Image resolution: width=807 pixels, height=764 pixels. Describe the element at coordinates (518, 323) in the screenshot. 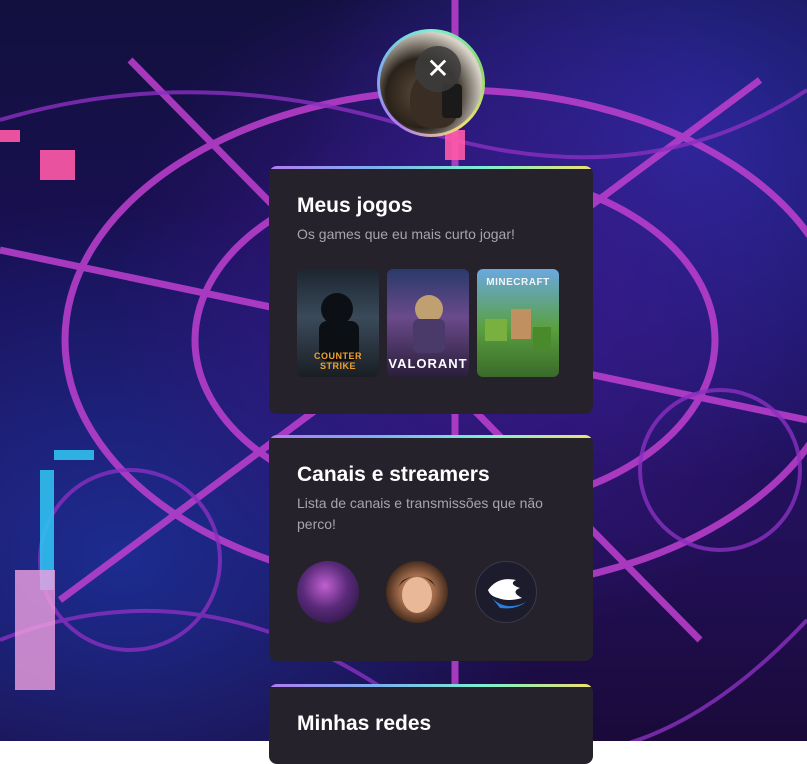

I see `minecraft-cover-icon: MINECRAFT` at that location.